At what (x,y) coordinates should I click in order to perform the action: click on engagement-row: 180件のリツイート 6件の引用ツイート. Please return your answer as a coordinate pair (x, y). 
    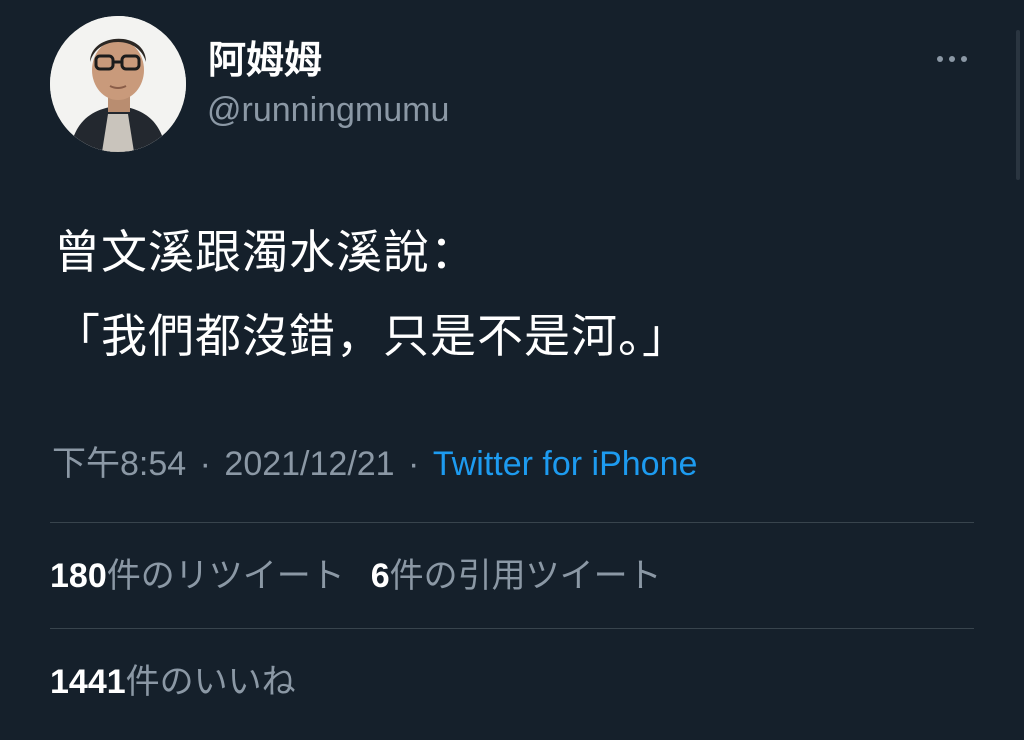
    Looking at the image, I should click on (356, 576).